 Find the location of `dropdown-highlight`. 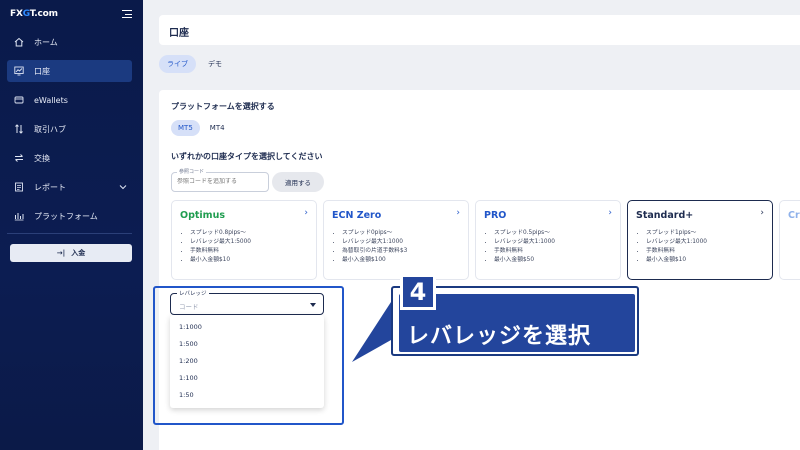

dropdown-highlight is located at coordinates (248, 355).